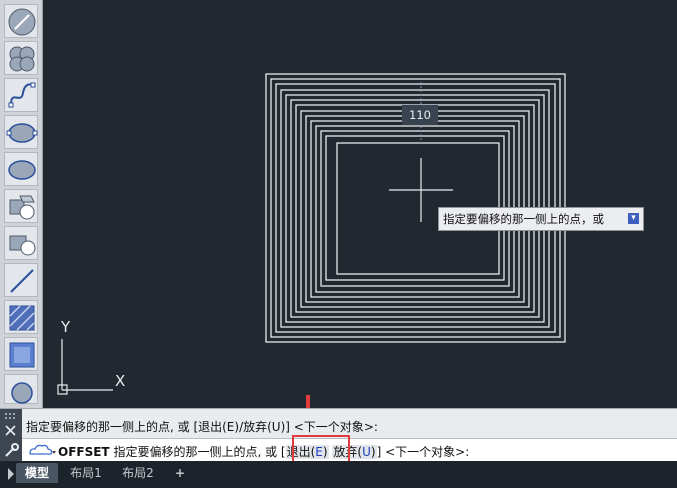 This screenshot has width=677, height=488. I want to click on dynamic-input-tooltip: 指定要偏移的那一侧上的点，或 ▾, so click(541, 219).